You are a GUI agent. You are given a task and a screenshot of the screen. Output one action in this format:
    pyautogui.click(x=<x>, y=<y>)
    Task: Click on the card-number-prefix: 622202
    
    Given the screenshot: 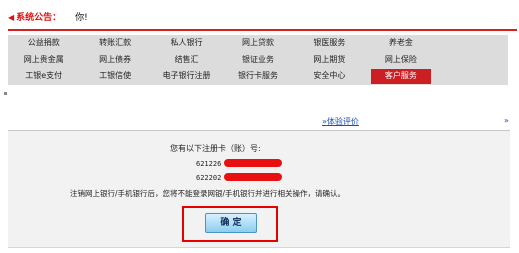 What is the action you would take?
    pyautogui.click(x=209, y=178)
    